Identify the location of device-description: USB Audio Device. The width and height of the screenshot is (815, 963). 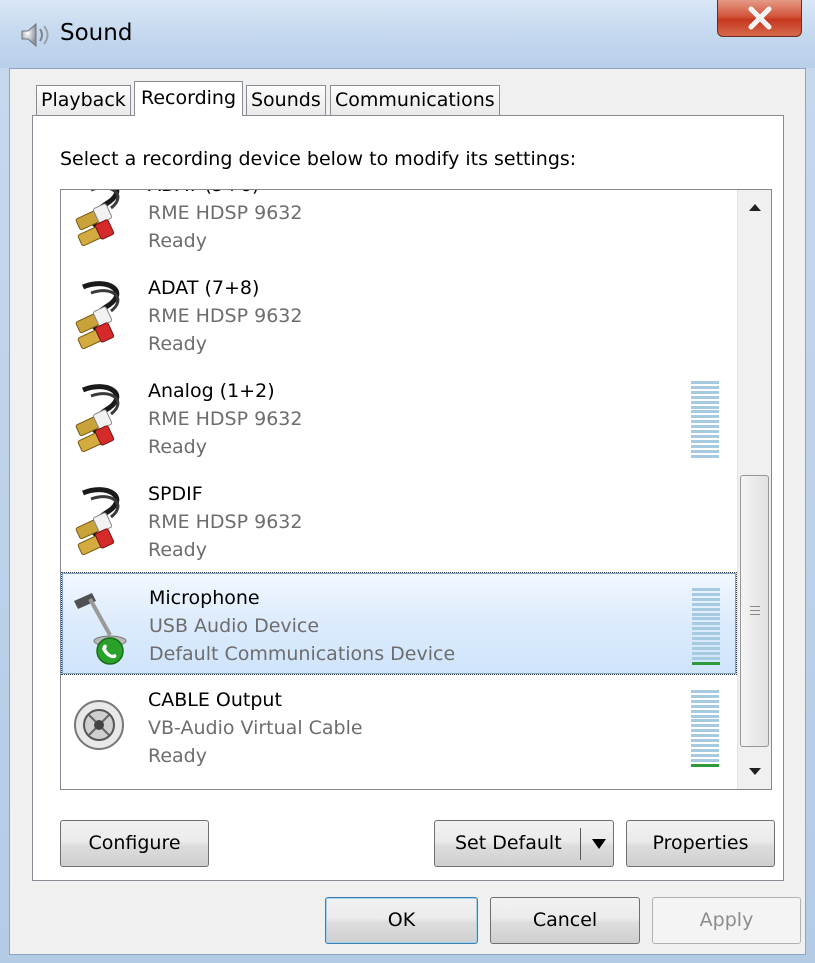
(234, 626).